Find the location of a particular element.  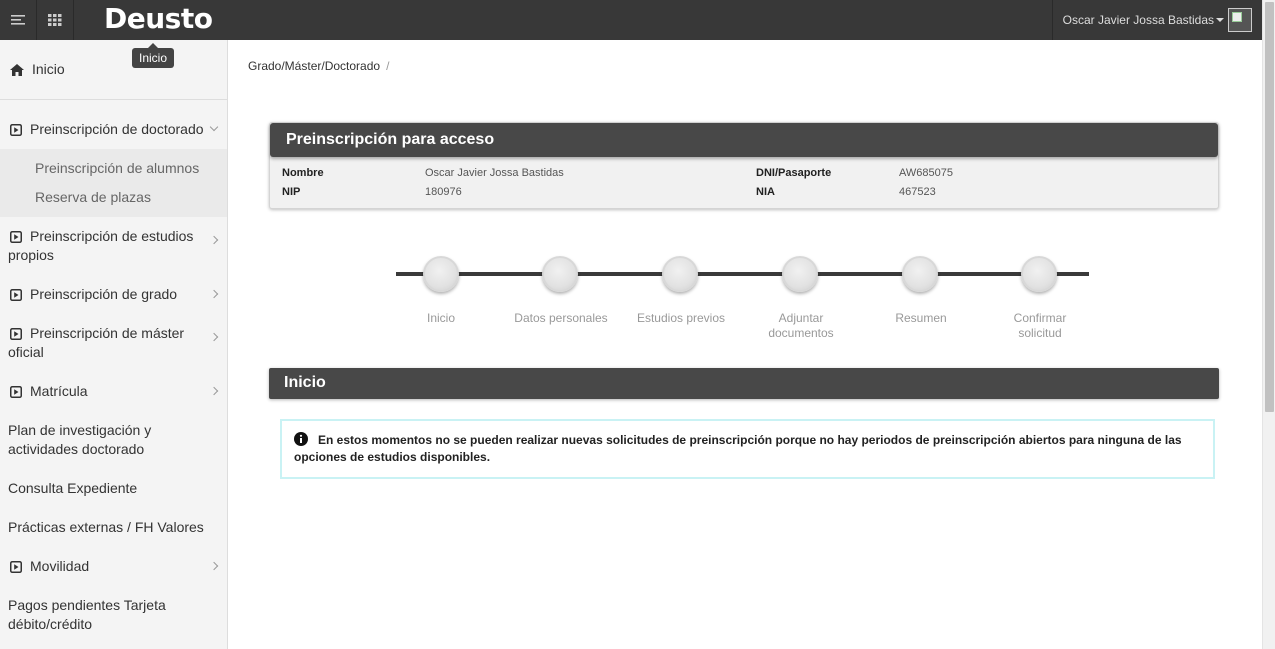

avatar is located at coordinates (1240, 20).